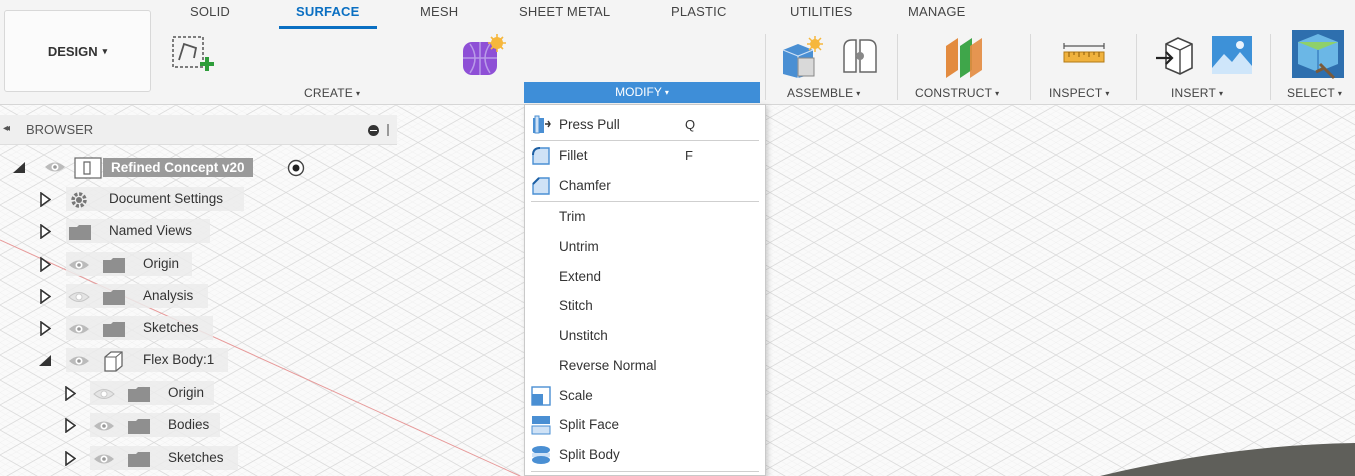 The image size is (1355, 476). What do you see at coordinates (821, 11) in the screenshot?
I see `tab-utilities: UTILITIES` at bounding box center [821, 11].